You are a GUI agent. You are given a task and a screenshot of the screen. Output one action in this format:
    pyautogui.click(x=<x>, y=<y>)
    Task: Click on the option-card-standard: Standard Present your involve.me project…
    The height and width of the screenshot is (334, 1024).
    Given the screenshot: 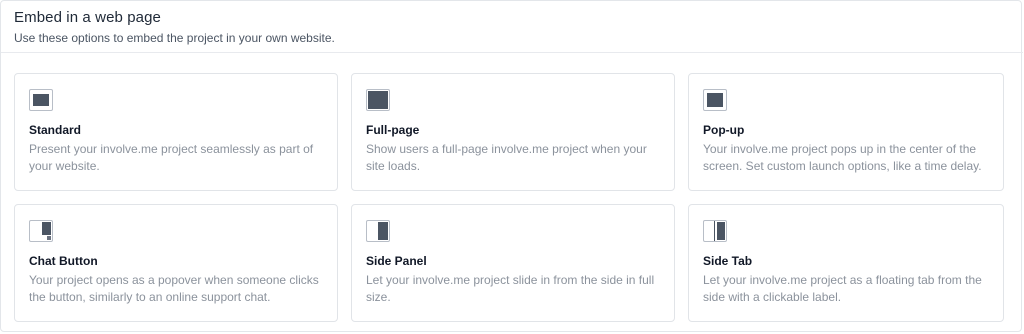 What is the action you would take?
    pyautogui.click(x=176, y=132)
    